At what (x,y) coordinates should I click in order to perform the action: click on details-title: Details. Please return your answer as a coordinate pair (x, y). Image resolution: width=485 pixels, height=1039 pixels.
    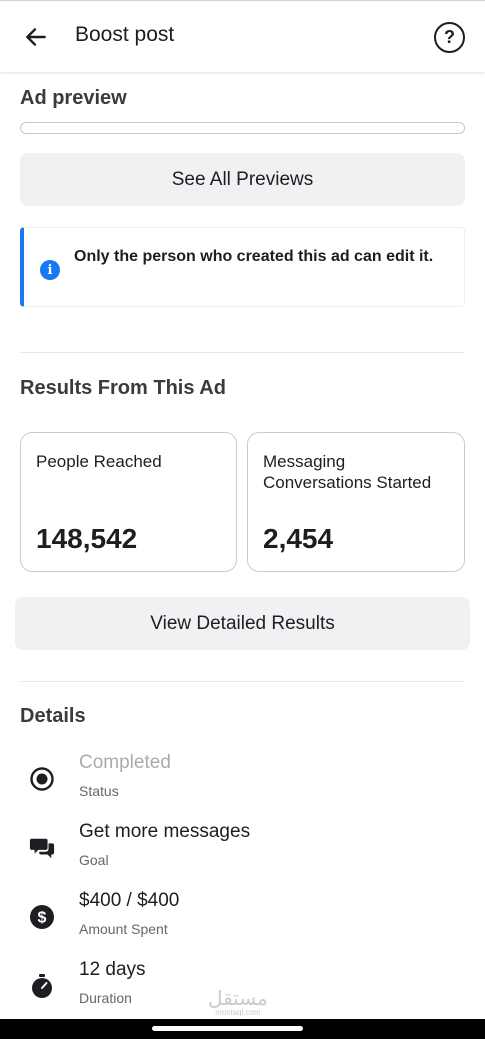
    Looking at the image, I should click on (53, 716).